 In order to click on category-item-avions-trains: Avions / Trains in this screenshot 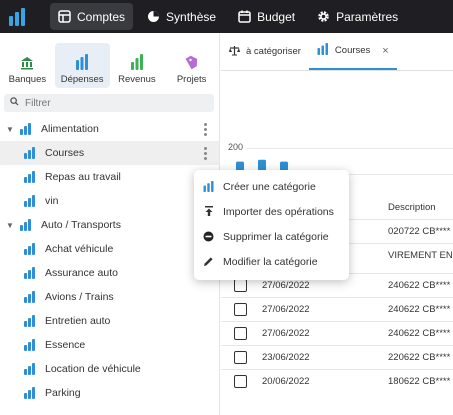, I will do `click(109, 297)`.